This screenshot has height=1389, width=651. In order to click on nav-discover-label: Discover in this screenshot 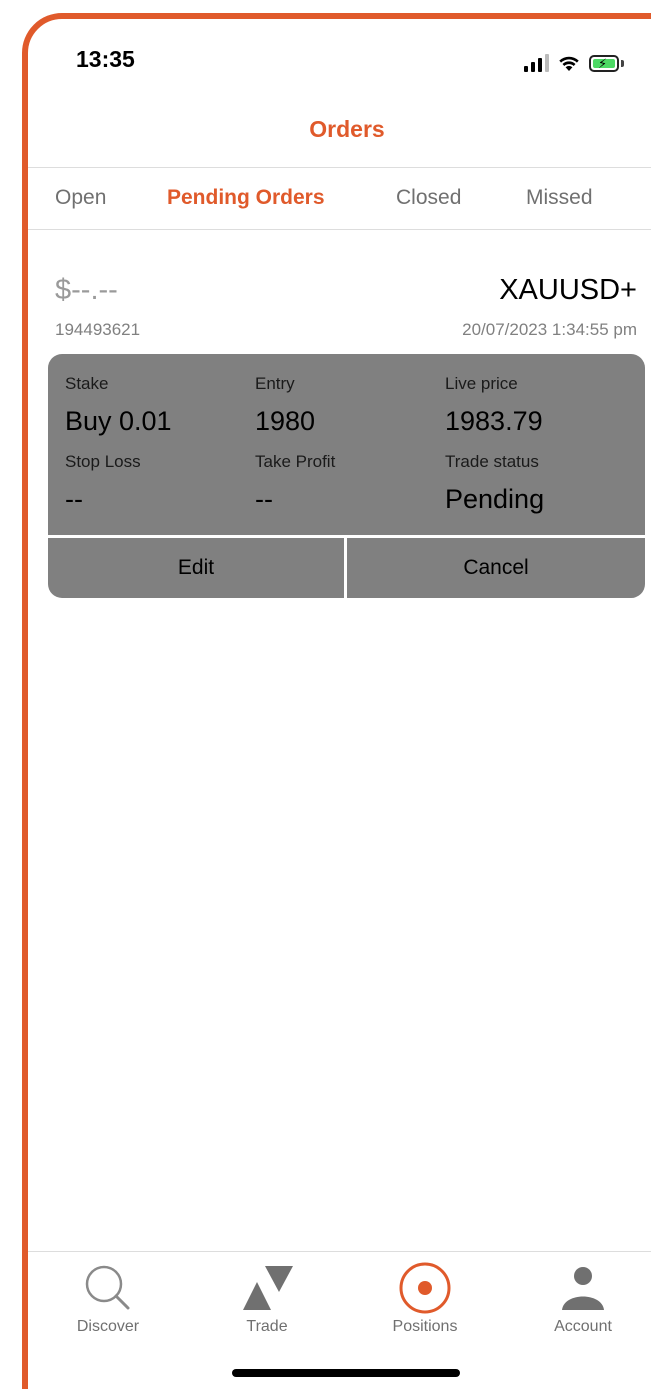, I will do `click(108, 1326)`.